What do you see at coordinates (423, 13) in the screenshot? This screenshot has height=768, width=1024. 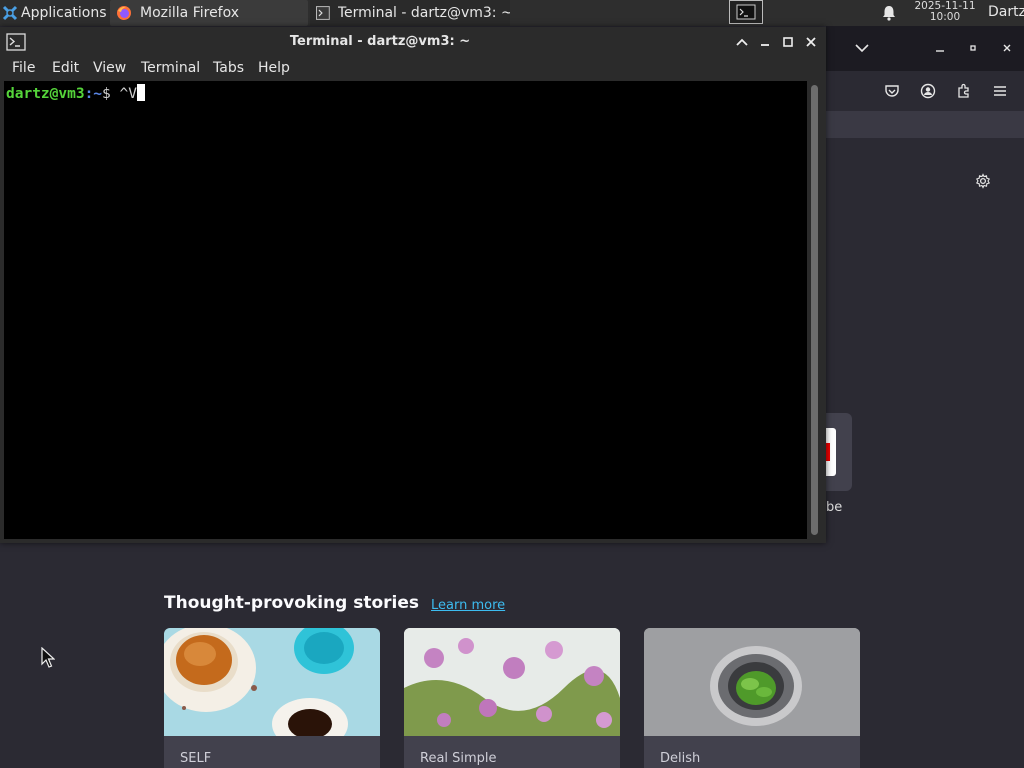 I see `taskbar-terminal-label: Terminal - dartz@vm3: ~` at bounding box center [423, 13].